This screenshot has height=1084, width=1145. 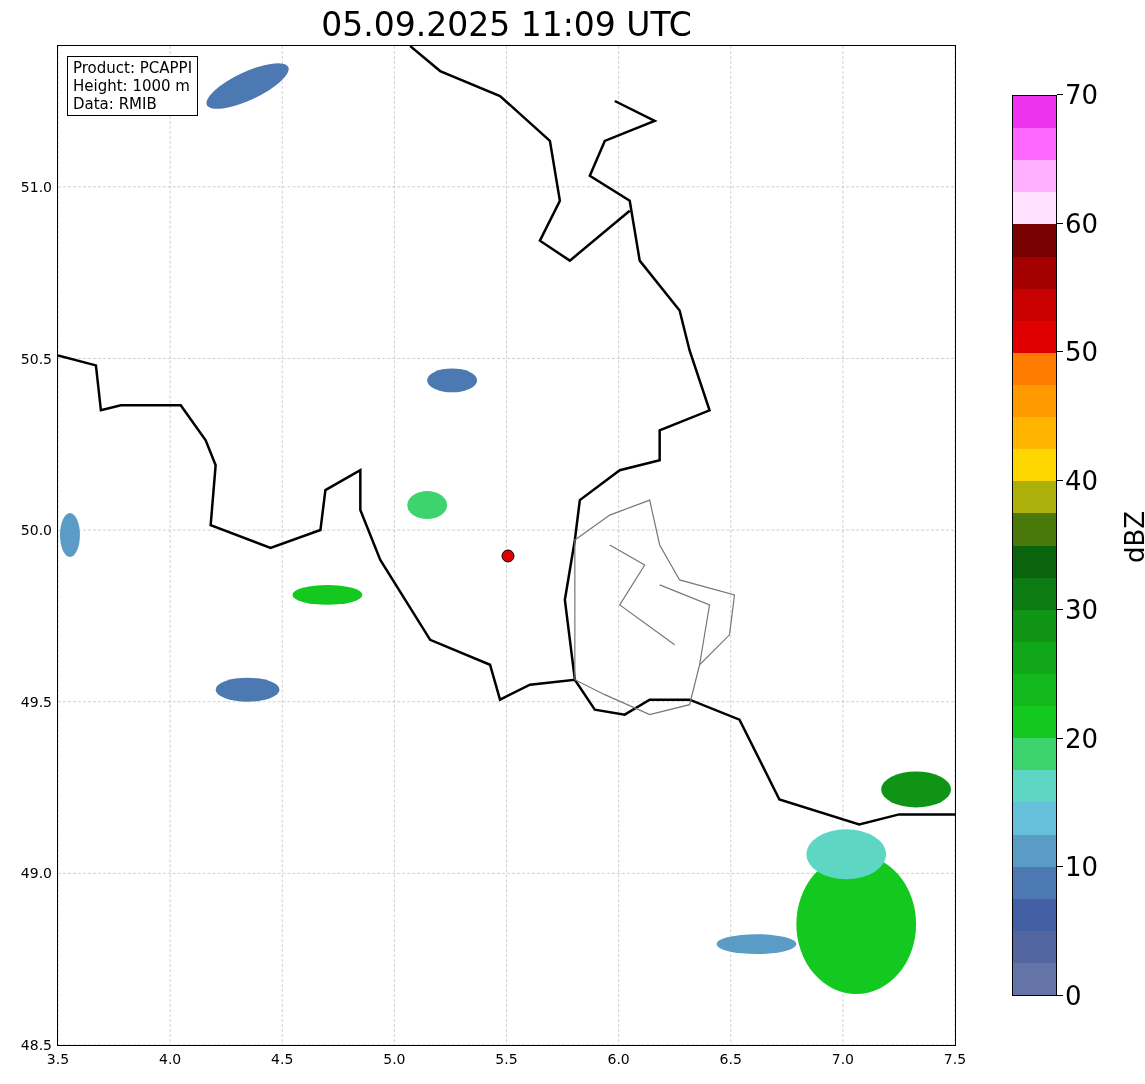 I want to click on axis-tick-label: 48.5, so click(x=36, y=1045).